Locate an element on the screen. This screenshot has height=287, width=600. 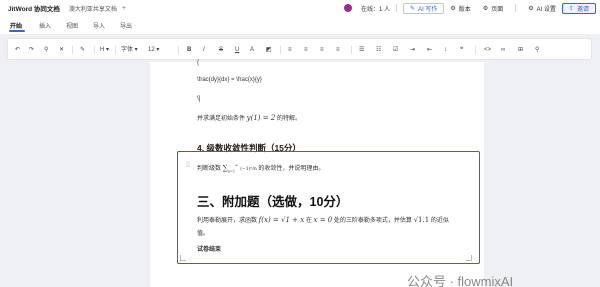
align-center-icon: ≡ is located at coordinates (306, 50).